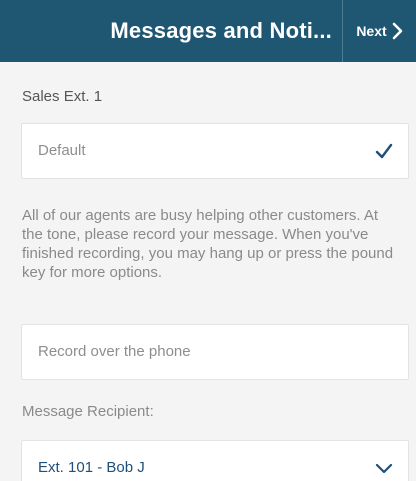 The height and width of the screenshot is (481, 416). What do you see at coordinates (215, 460) in the screenshot?
I see `message-recipient-select: Ext. 101 - Bob J` at bounding box center [215, 460].